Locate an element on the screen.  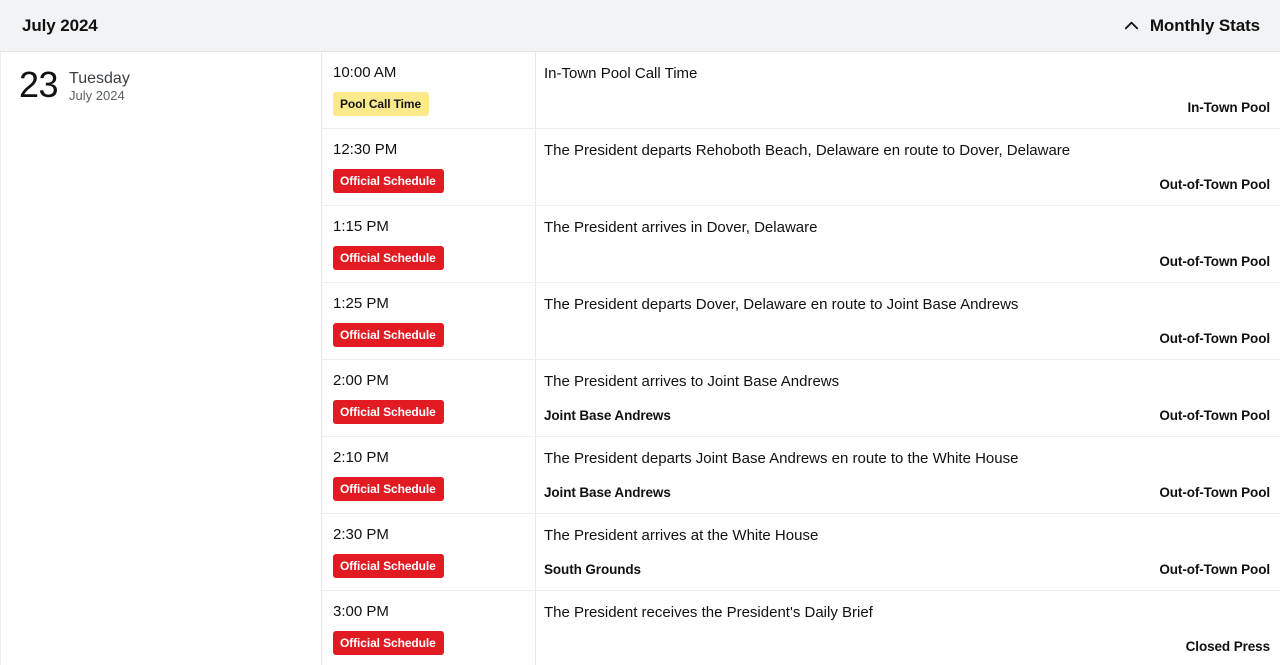
event-time: 10:00 AM is located at coordinates (365, 72).